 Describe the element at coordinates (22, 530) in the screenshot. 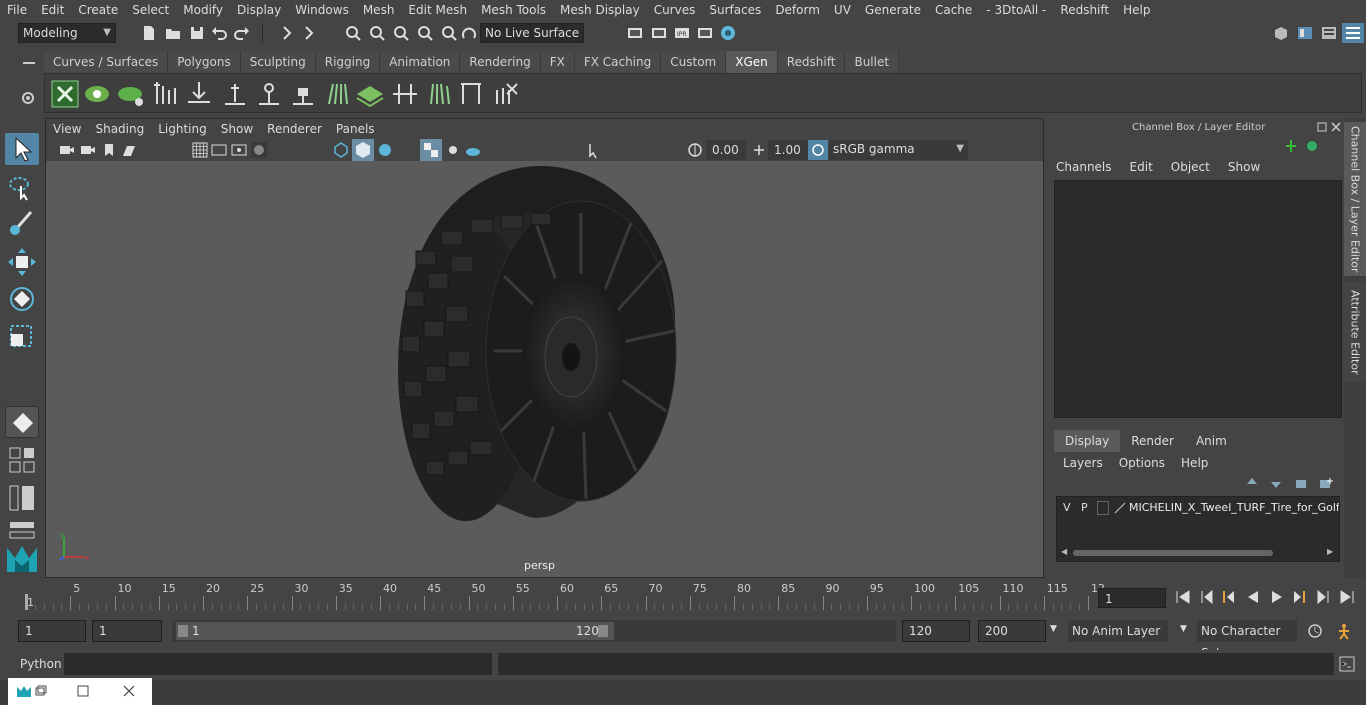

I see `graph-layout-icon` at that location.